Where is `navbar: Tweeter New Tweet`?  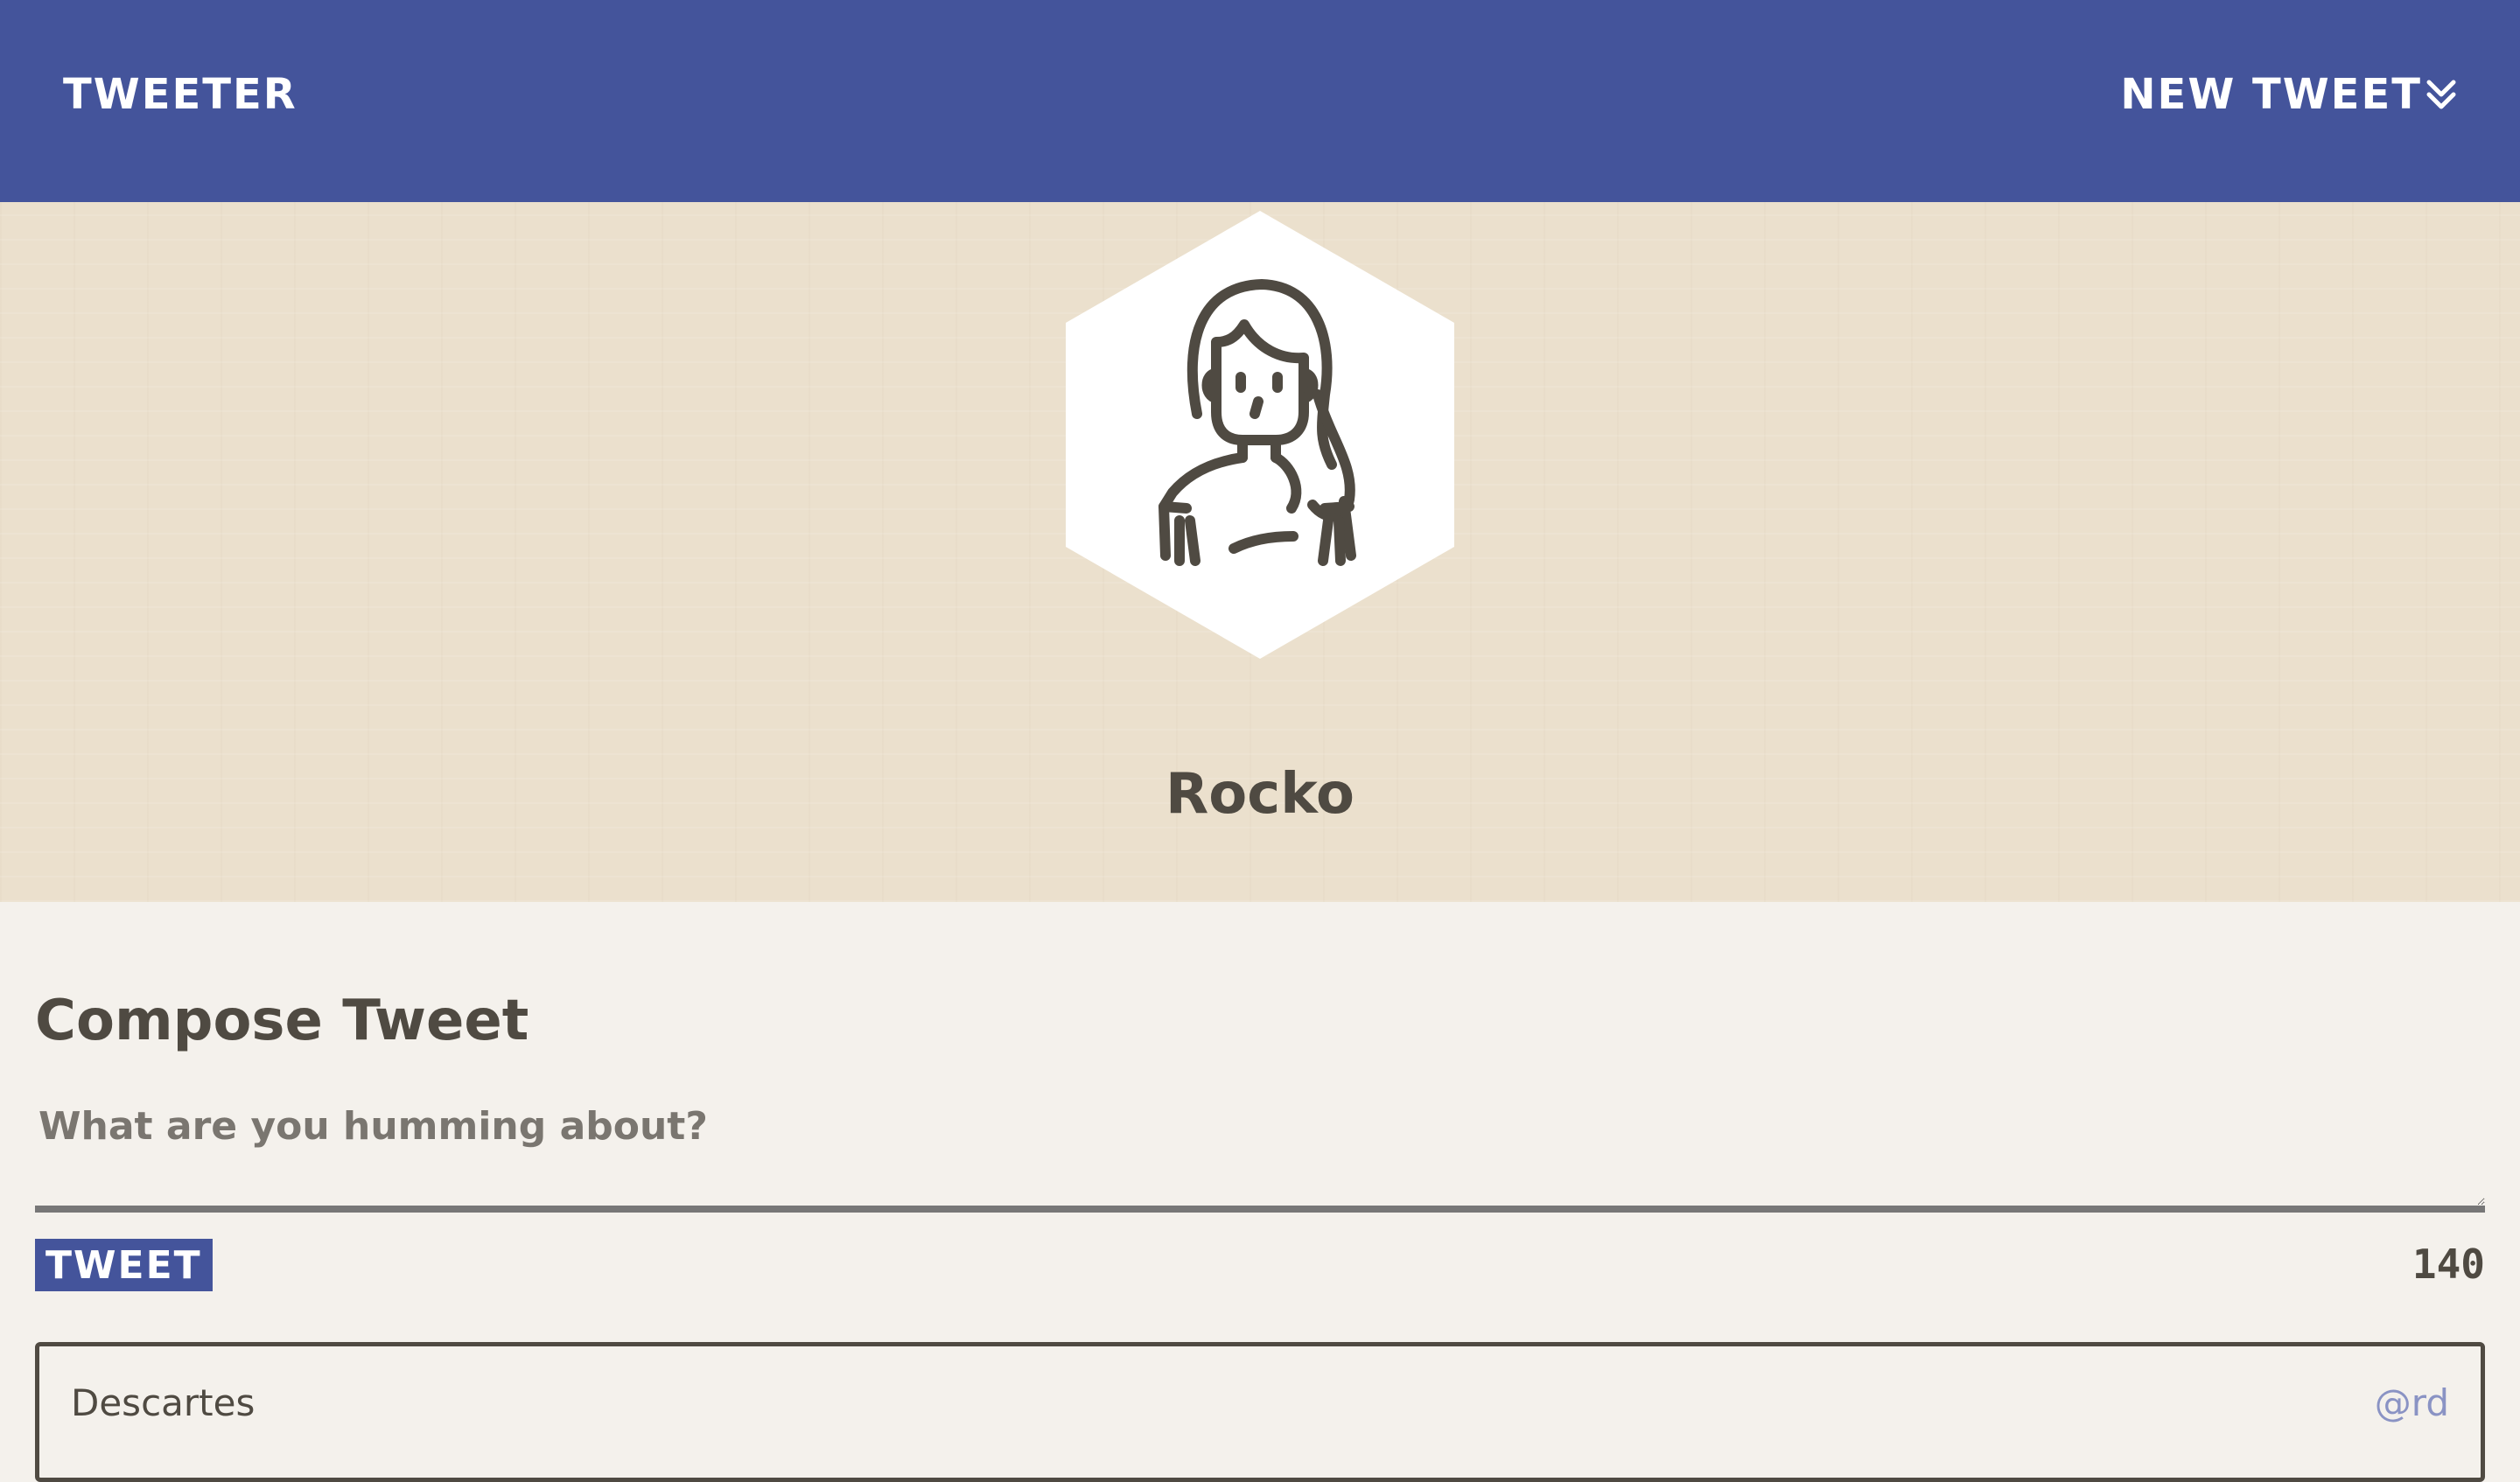
navbar: Tweeter New Tweet is located at coordinates (1260, 101).